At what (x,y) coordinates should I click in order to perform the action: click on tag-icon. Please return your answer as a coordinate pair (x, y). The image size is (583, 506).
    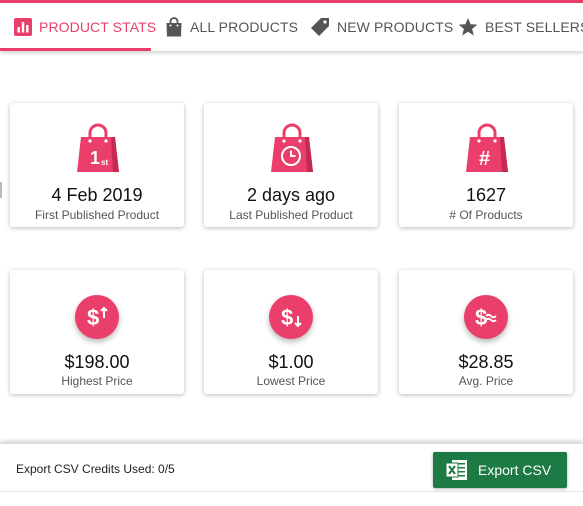
    Looking at the image, I should click on (320, 27).